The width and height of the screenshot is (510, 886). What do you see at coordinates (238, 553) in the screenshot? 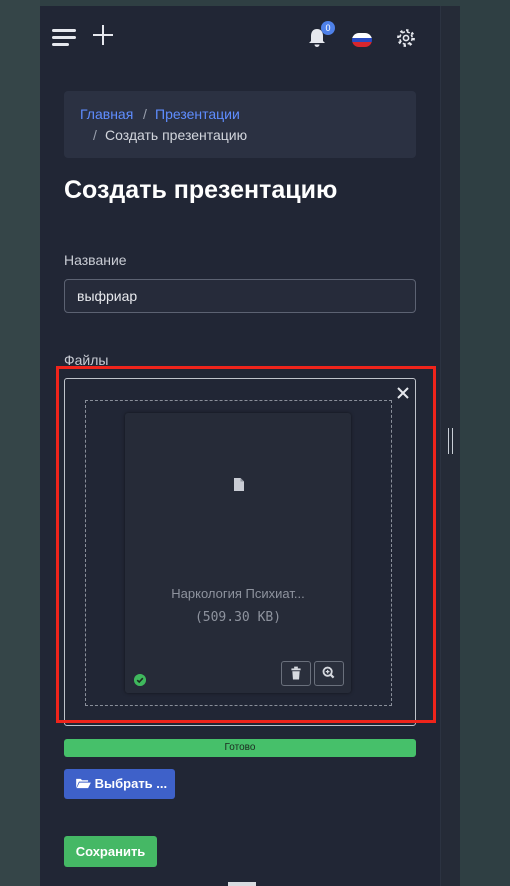
I see `file-thumbnail` at bounding box center [238, 553].